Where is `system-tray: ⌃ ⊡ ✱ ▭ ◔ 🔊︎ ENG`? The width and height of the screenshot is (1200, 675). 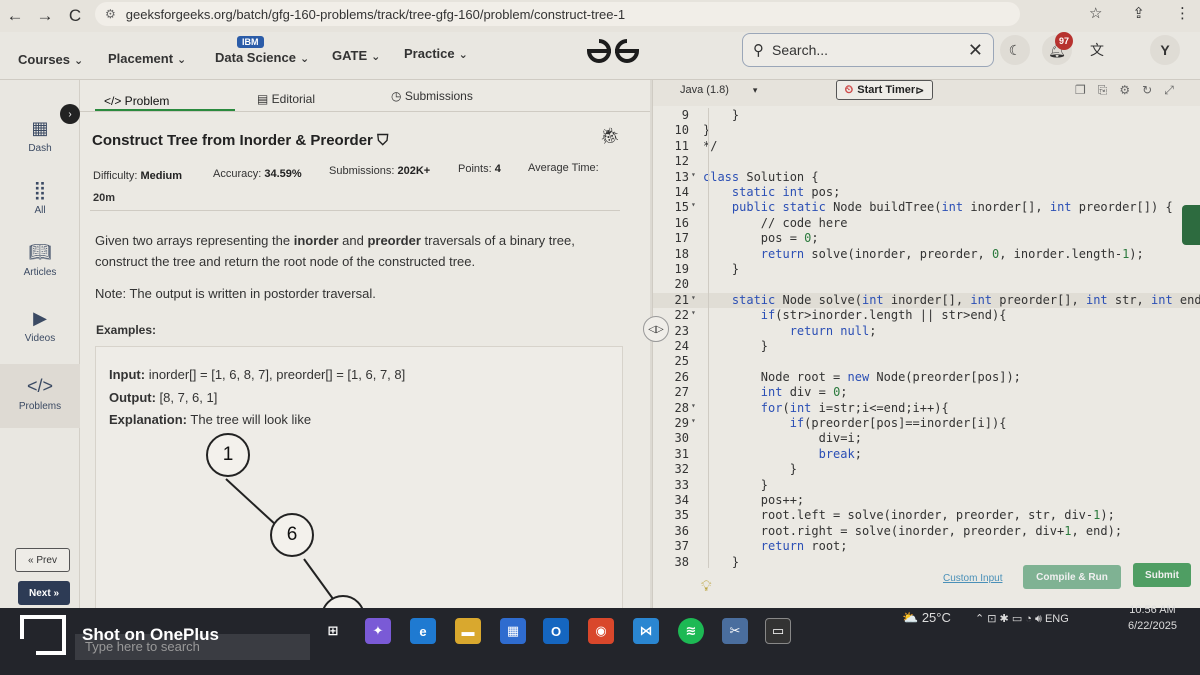
system-tray: ⌃ ⊡ ✱ ▭ ◔ 🔊︎ ENG is located at coordinates (1022, 619).